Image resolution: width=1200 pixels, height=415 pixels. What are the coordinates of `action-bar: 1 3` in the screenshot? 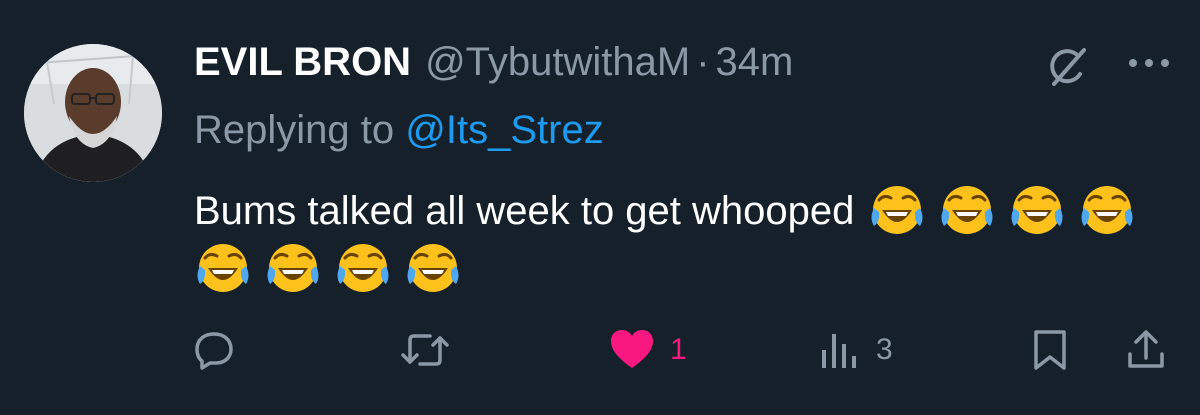 It's located at (600, 350).